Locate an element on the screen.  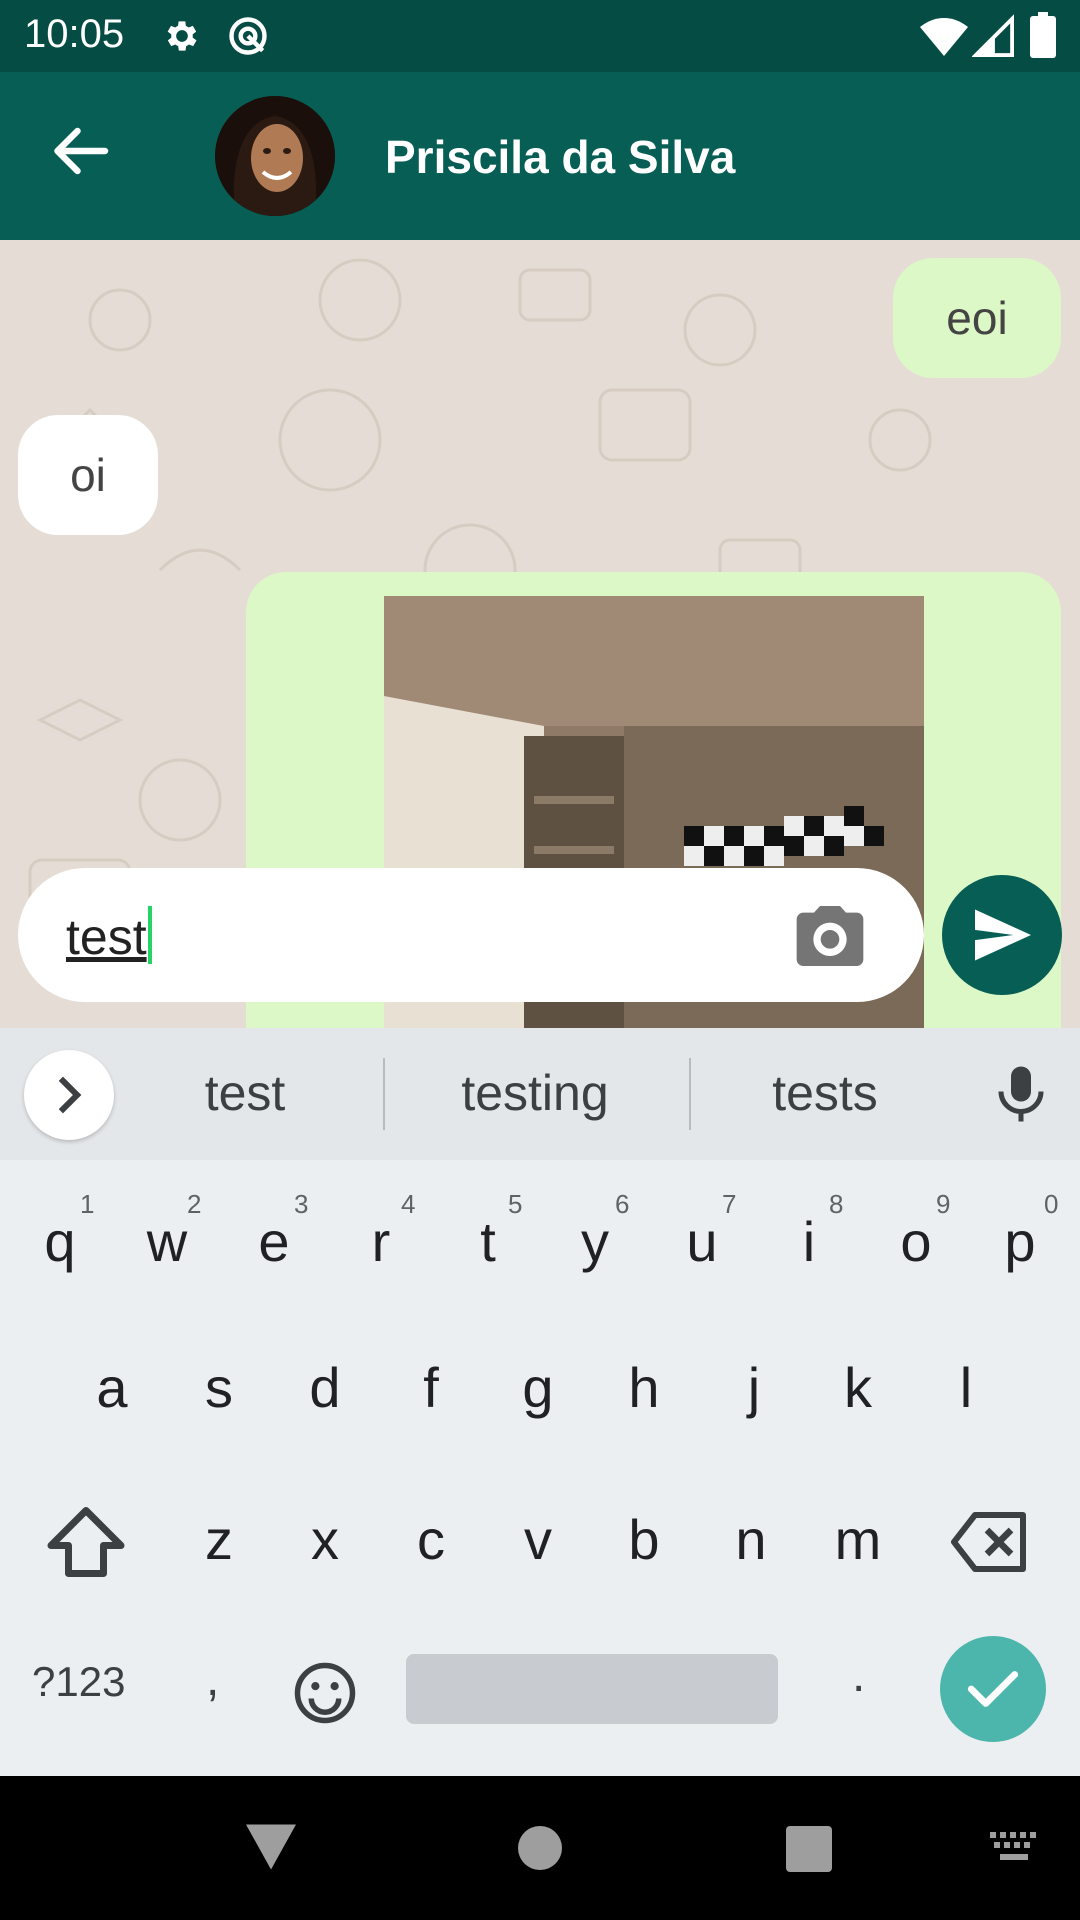
key-y: y6 is located at coordinates (595, 1242).